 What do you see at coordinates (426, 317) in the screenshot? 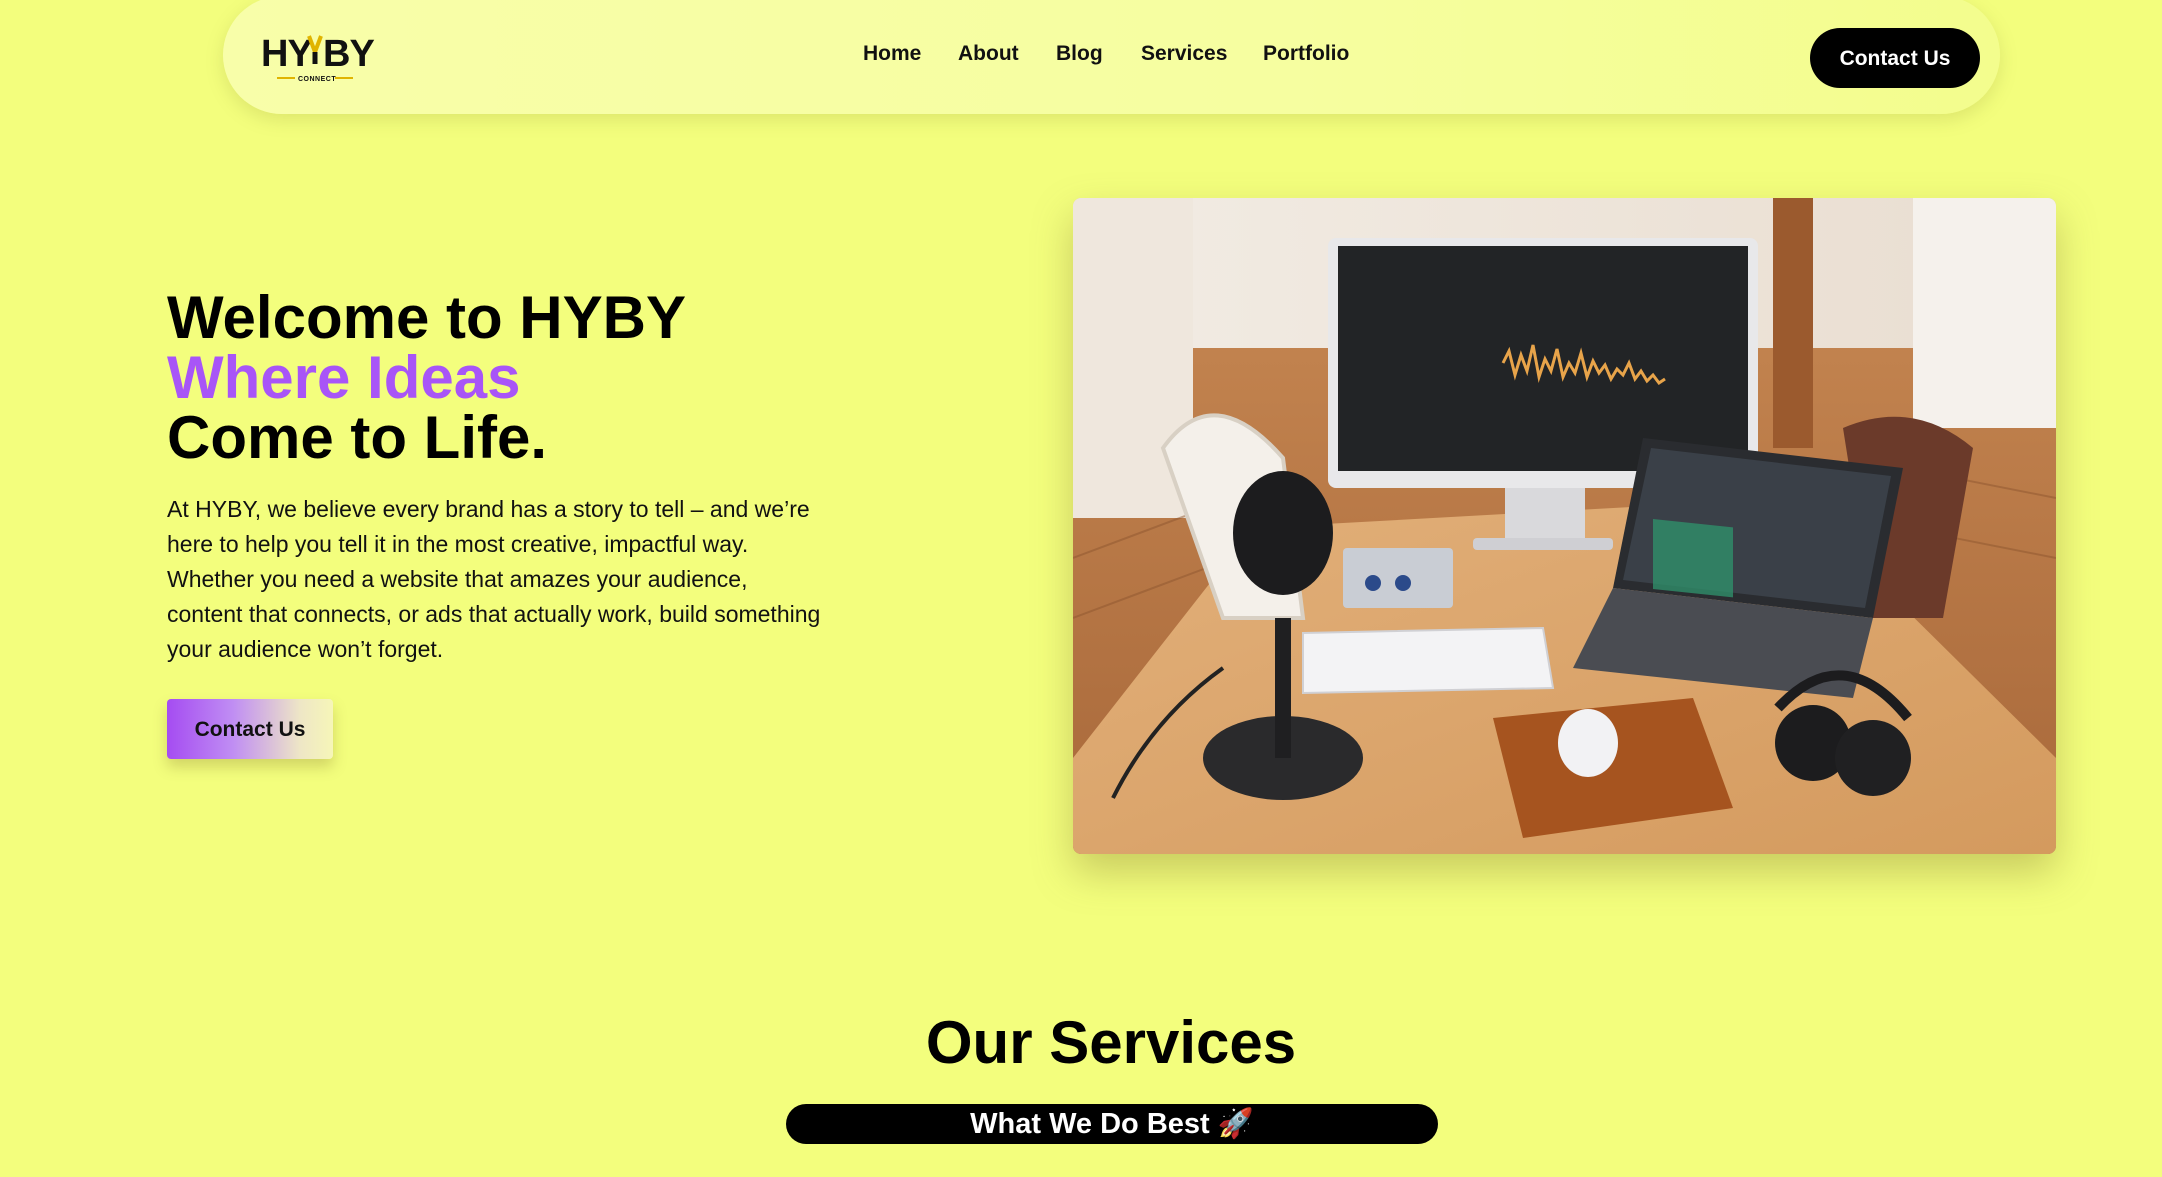
I see `hero-title-line-1: Welcome to HYBY` at bounding box center [426, 317].